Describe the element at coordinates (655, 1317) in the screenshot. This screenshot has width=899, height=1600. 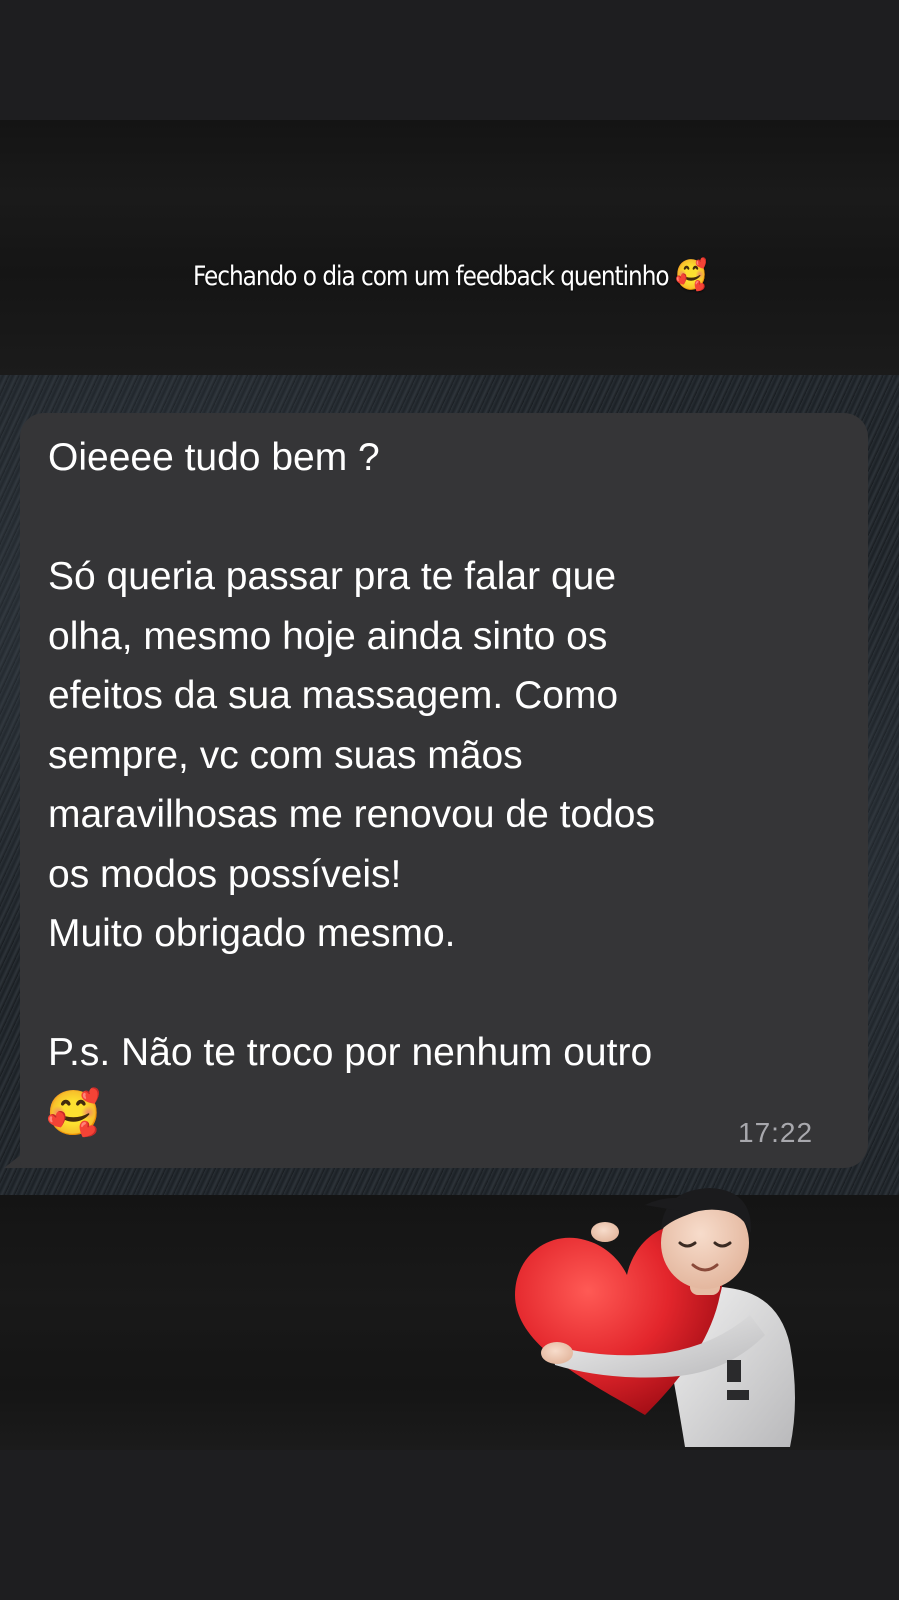
I see `avatar-hugging-heart-icon` at that location.